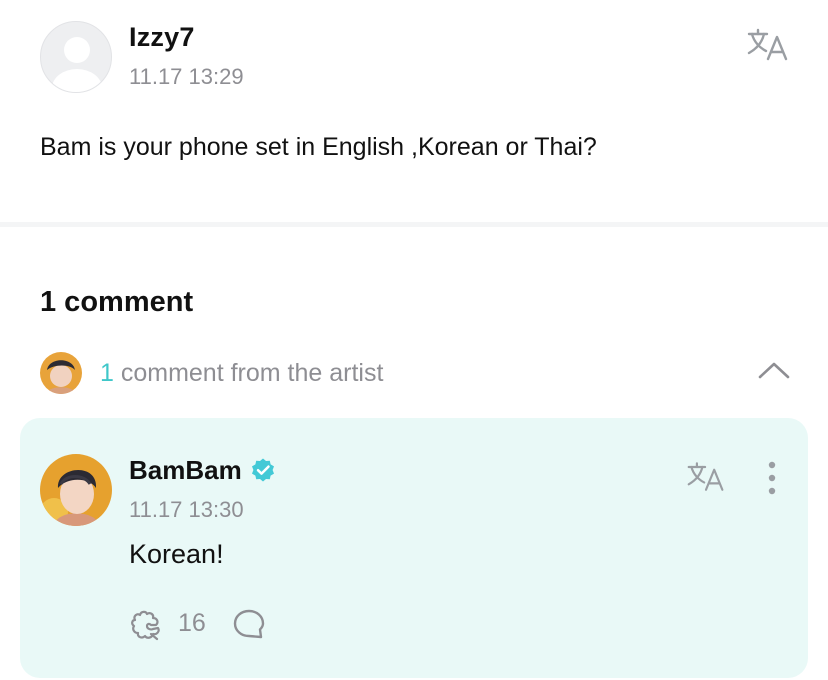 This screenshot has height=680, width=828. I want to click on artist-name: BamBam, so click(185, 470).